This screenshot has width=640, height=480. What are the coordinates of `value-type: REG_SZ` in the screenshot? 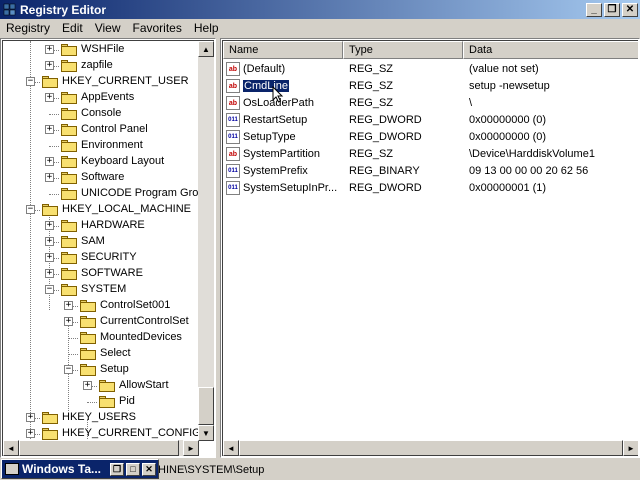 It's located at (371, 154).